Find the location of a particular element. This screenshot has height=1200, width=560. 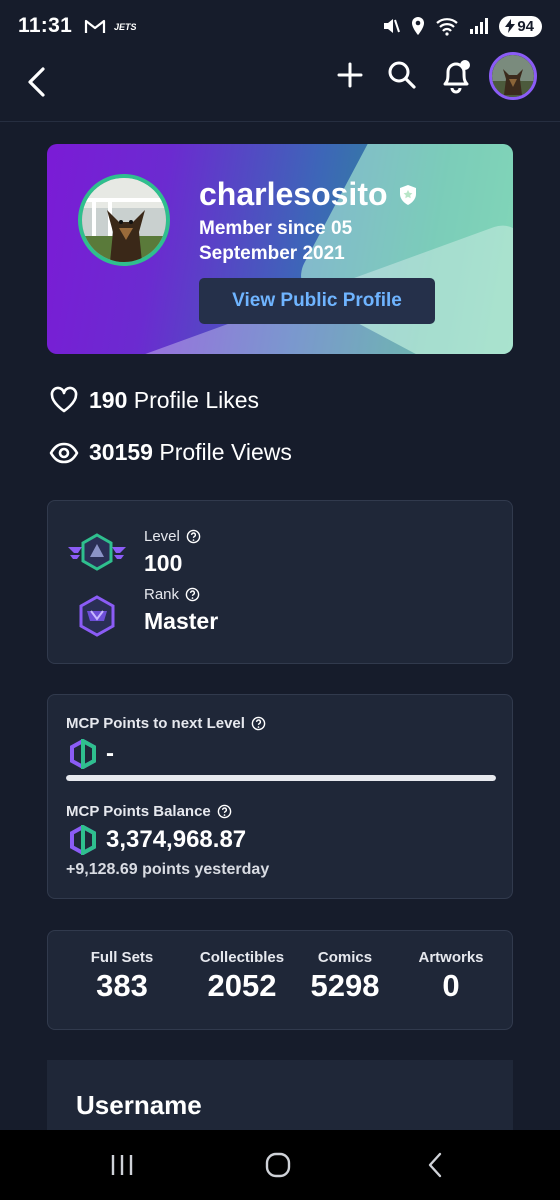

sports-app-icon: JETS is located at coordinates (125, 27).